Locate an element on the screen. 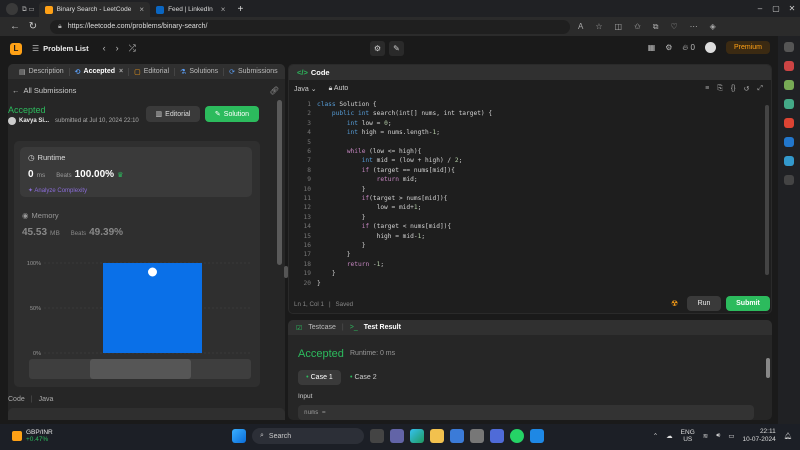 The height and width of the screenshot is (450, 800). tab-description: ▤ Description is located at coordinates (42, 71).